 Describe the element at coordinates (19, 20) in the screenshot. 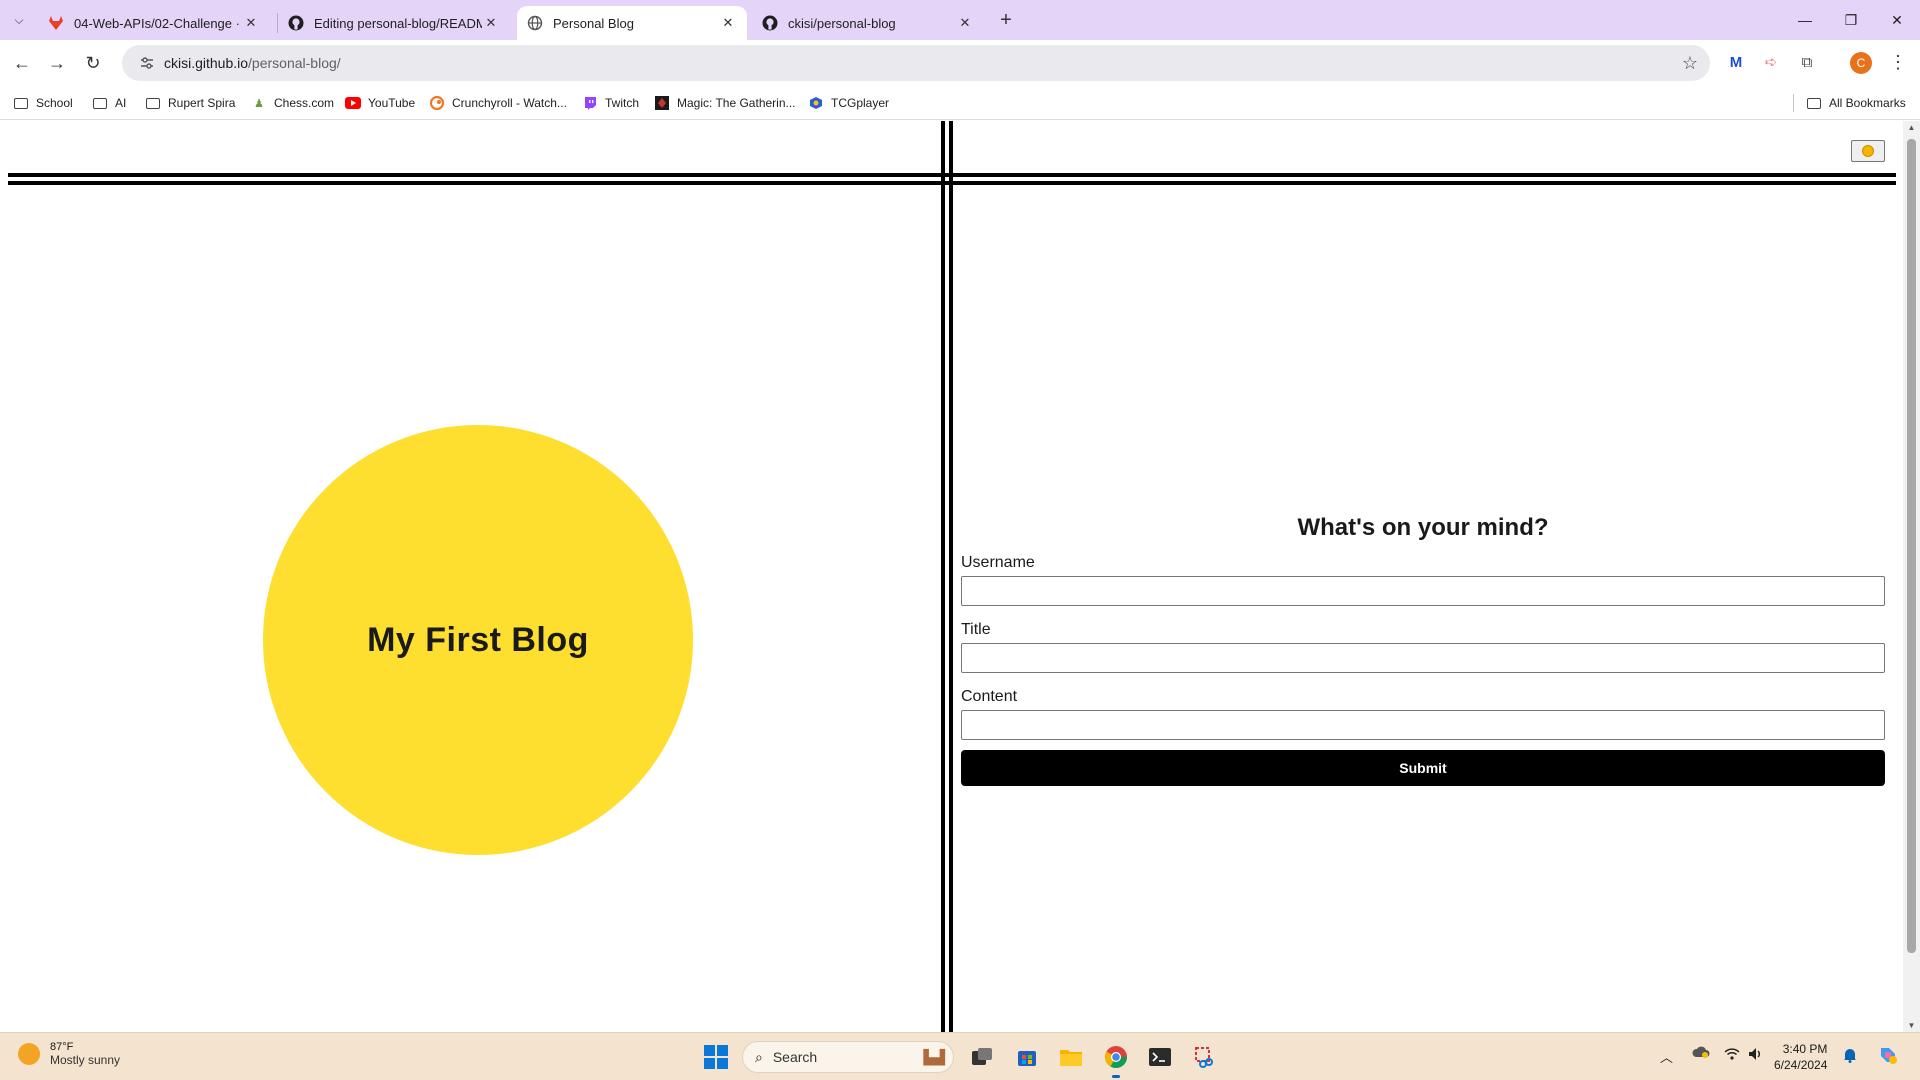

I see `tab-search-button: ⌵` at that location.